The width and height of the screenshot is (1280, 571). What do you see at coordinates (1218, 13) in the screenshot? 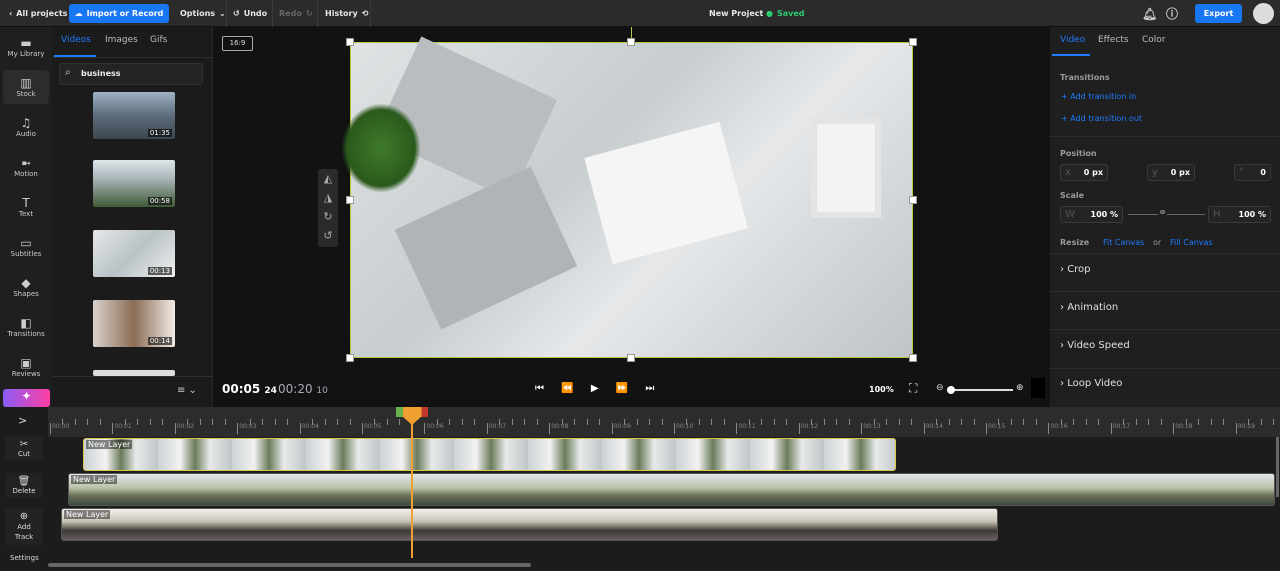
I see `export-button: Export` at bounding box center [1218, 13].